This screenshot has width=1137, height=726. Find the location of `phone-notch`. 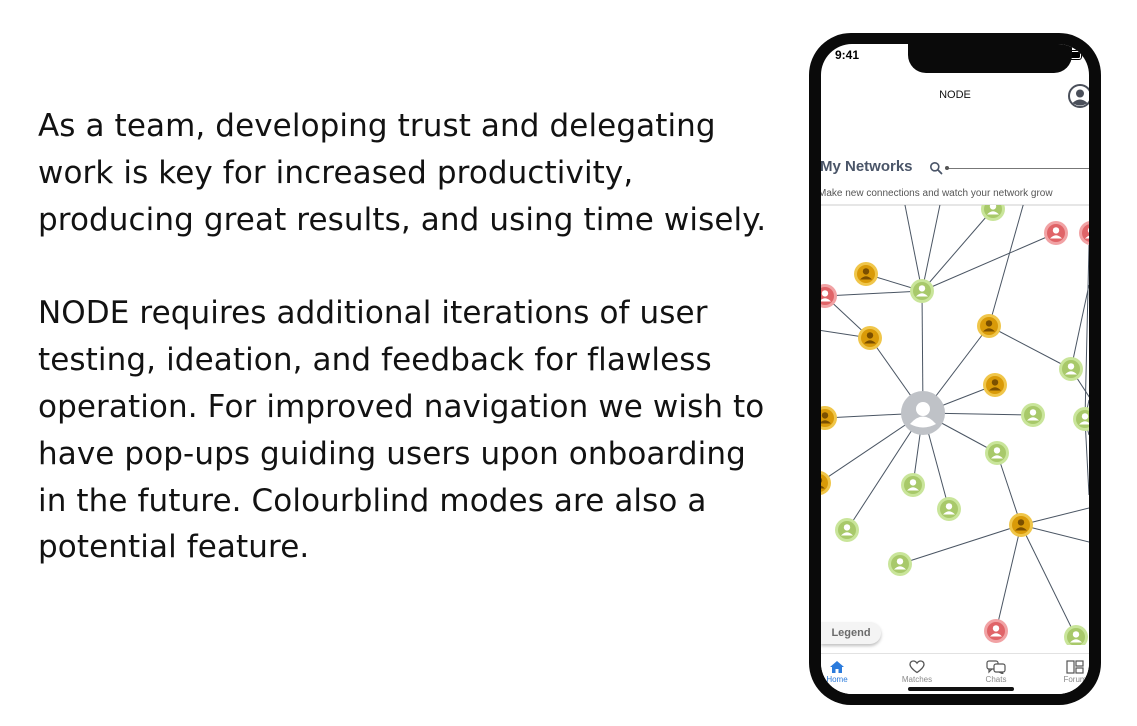

phone-notch is located at coordinates (990, 58).